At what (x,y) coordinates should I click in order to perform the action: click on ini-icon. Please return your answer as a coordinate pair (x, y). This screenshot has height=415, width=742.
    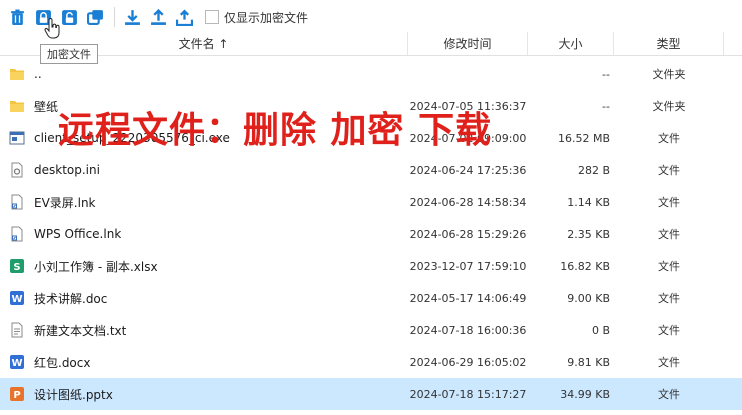
    Looking at the image, I should click on (17, 170).